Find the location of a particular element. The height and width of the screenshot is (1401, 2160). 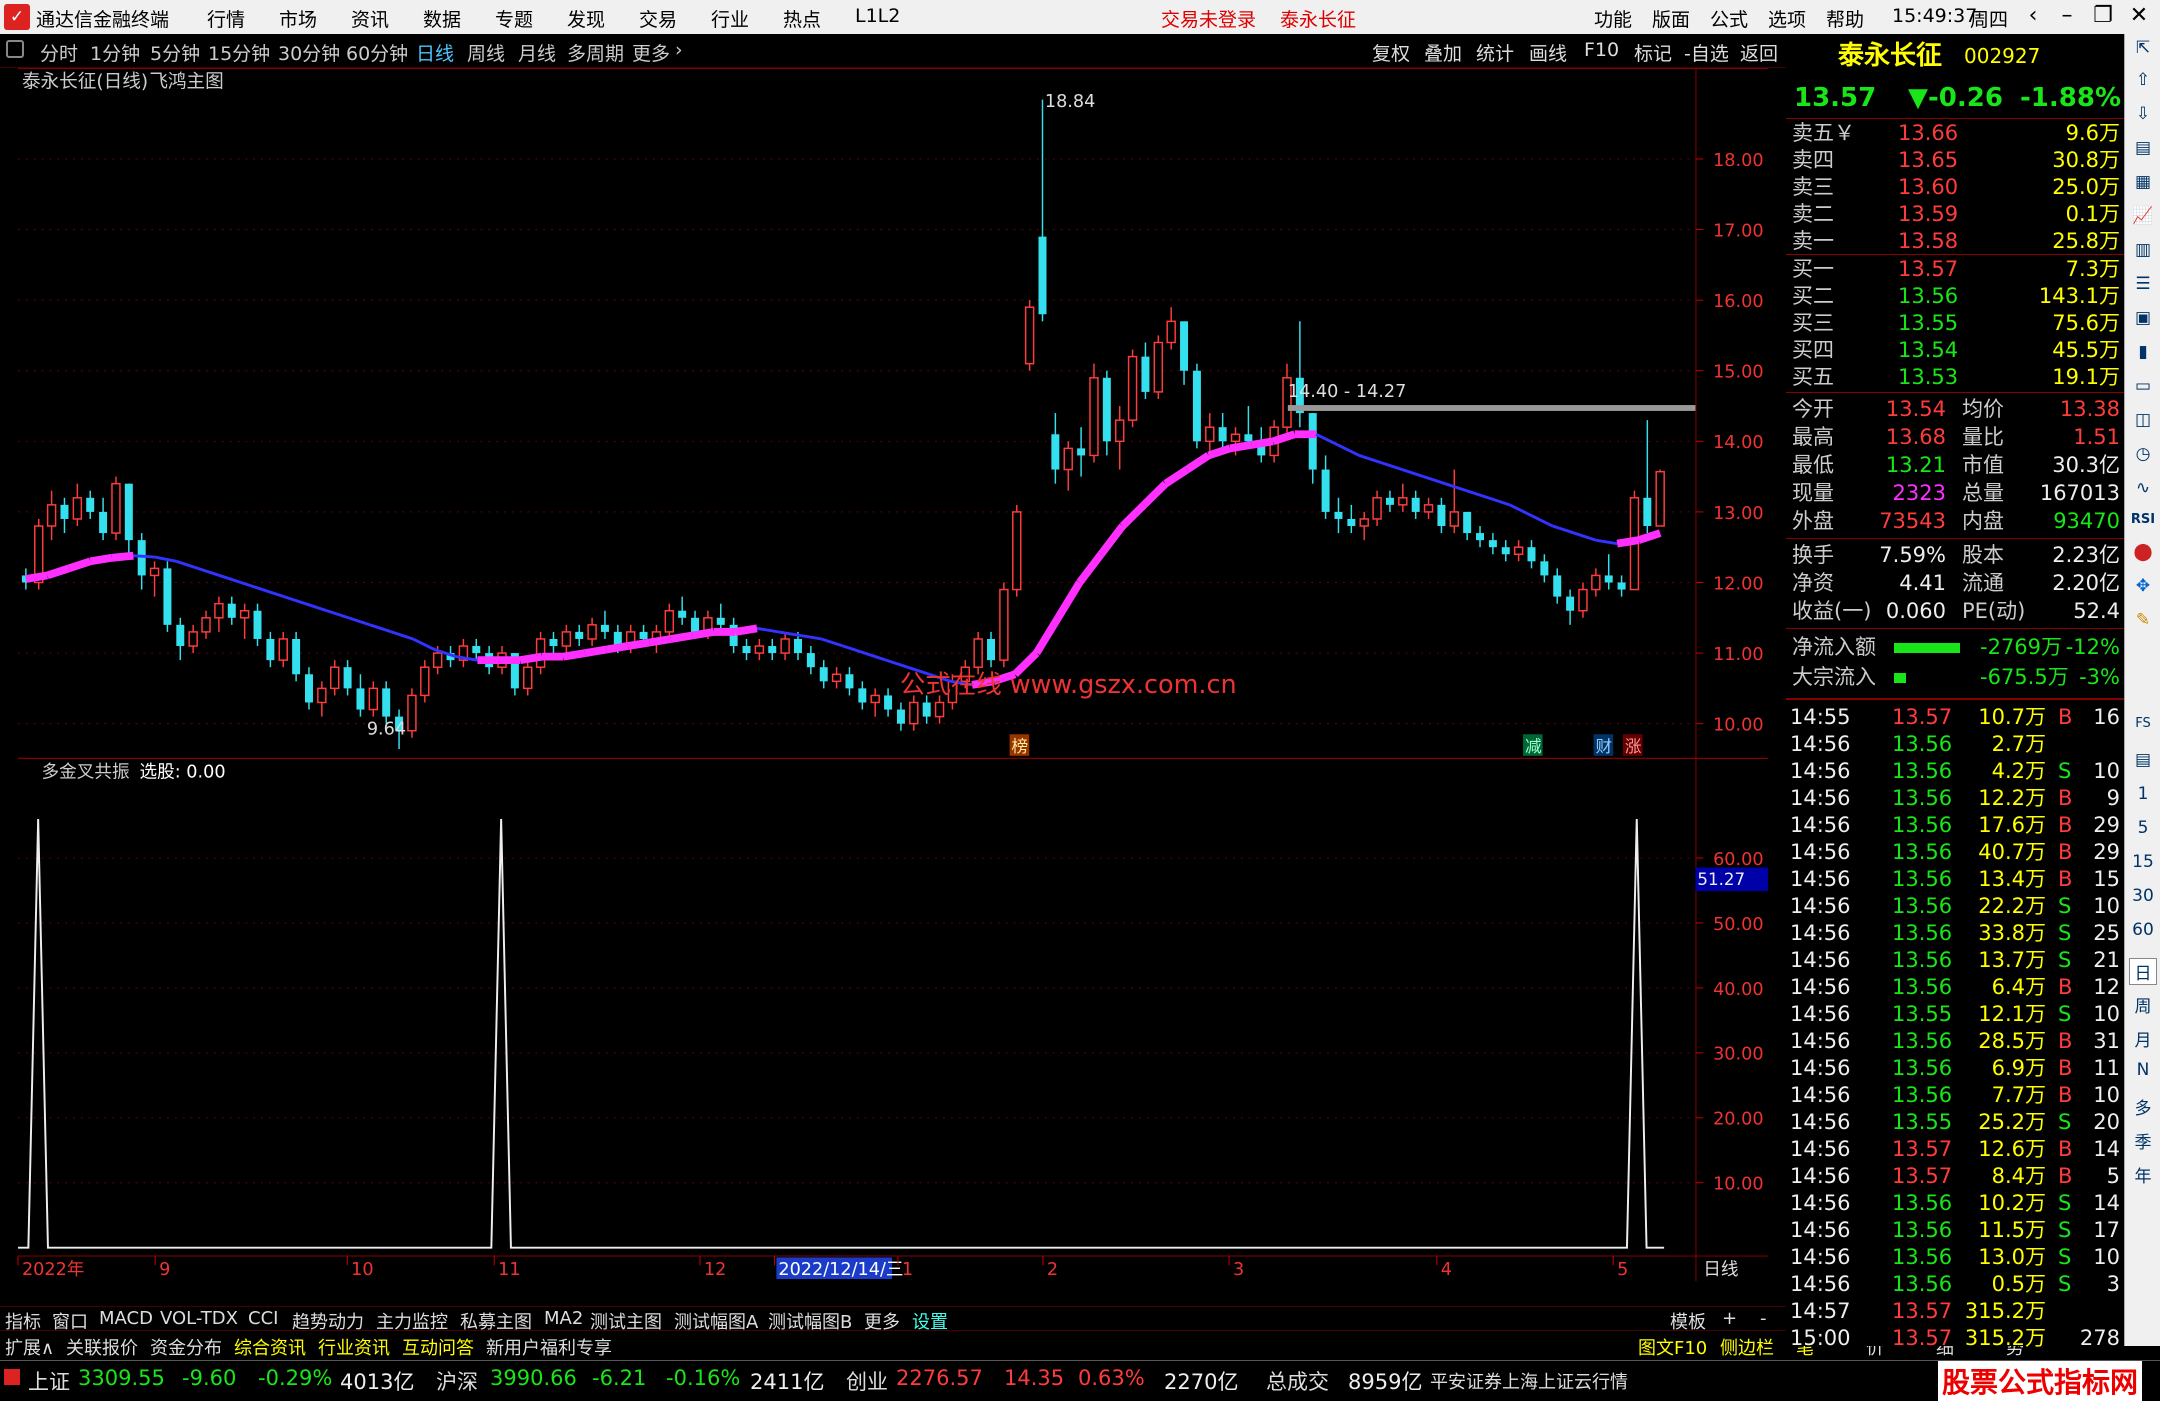

menu-market: 市场 is located at coordinates (298, 18).